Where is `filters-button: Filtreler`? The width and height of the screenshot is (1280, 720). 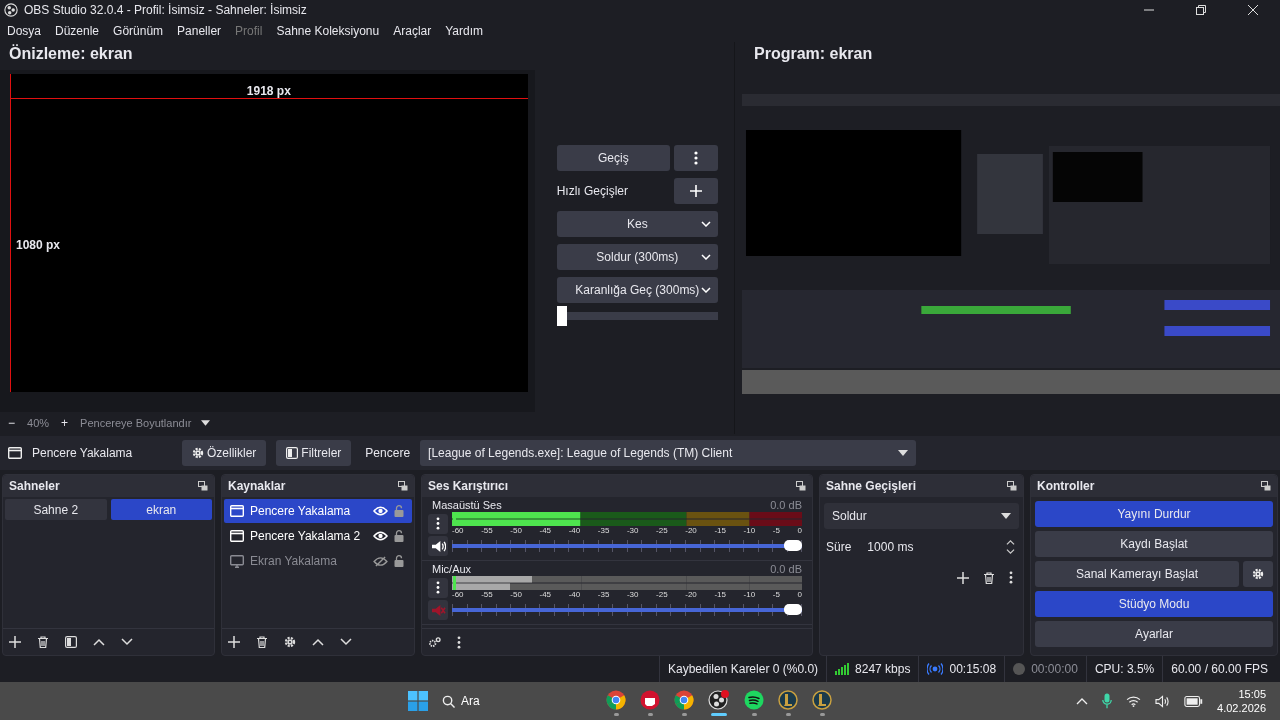
filters-button: Filtreler is located at coordinates (314, 453).